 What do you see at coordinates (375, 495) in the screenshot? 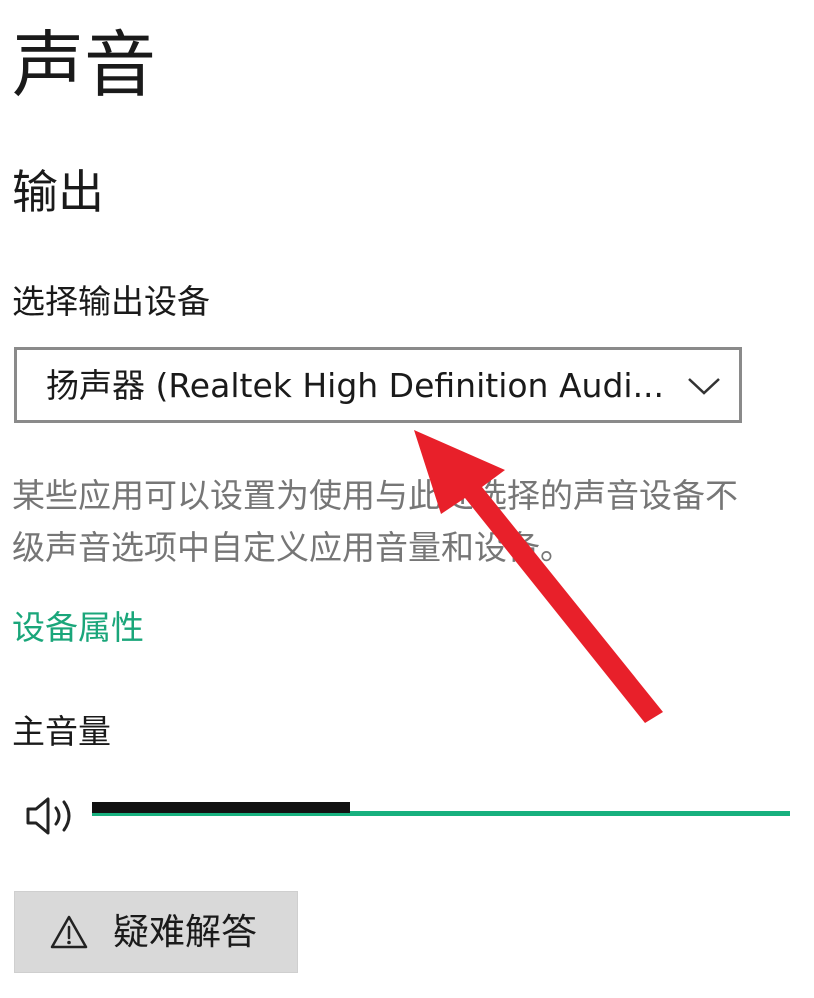
I see `output-description-line: 某些应用可以设置为使用与此处选择的声音设备不` at bounding box center [375, 495].